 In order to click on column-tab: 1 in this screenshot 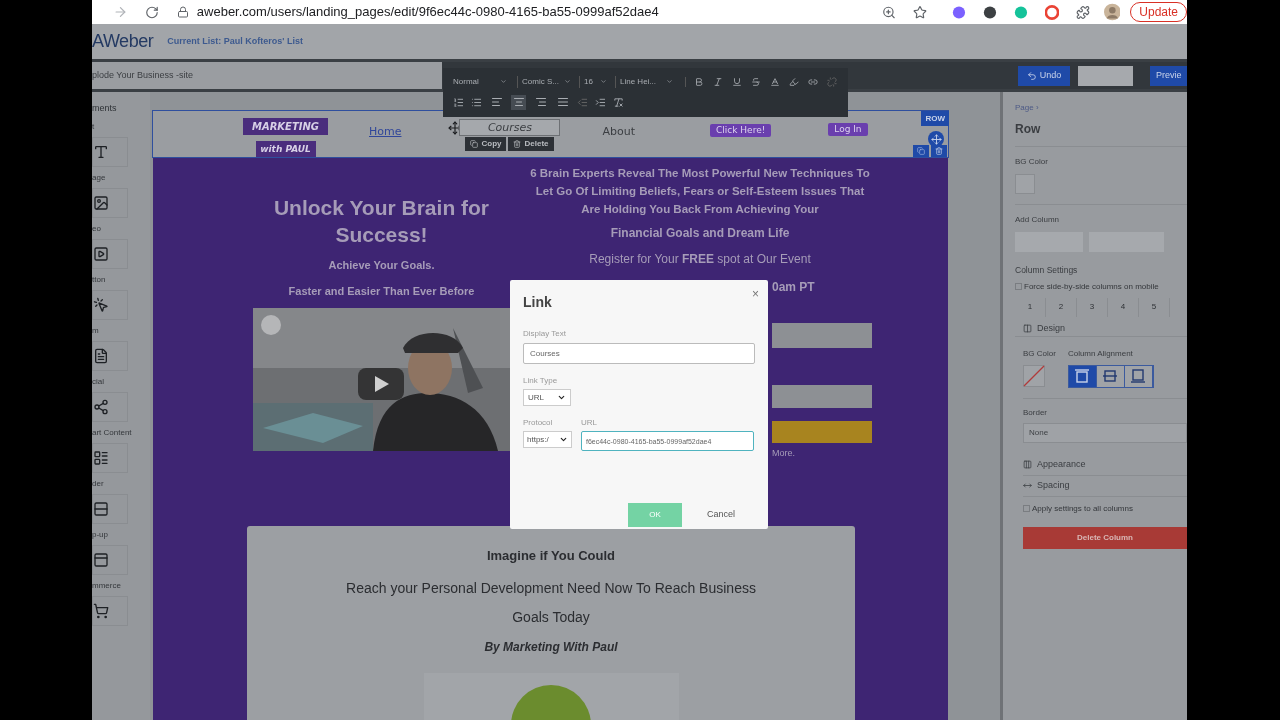, I will do `click(1030, 307)`.